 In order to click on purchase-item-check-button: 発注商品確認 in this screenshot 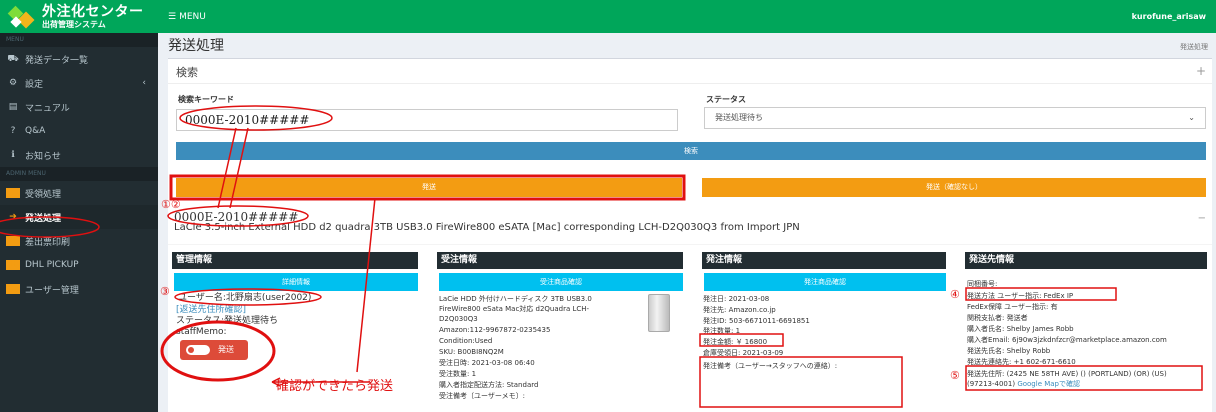, I will do `click(825, 282)`.